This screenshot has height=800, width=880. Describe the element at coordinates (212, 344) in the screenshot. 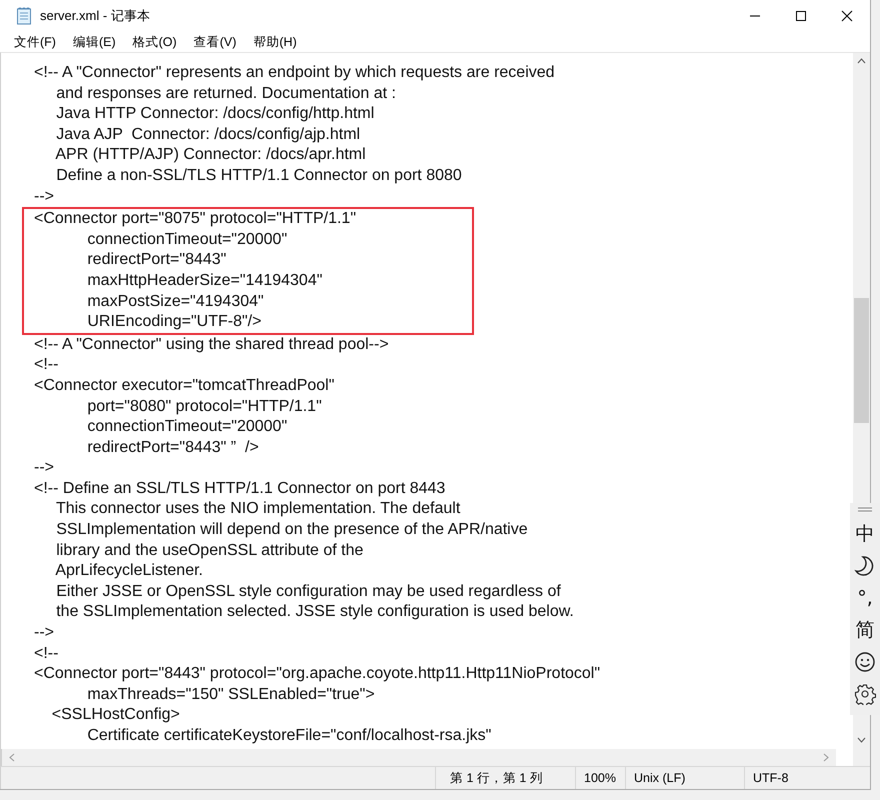

I see `code-line: <!-- A "Connector" using the shared thread pool-->` at that location.